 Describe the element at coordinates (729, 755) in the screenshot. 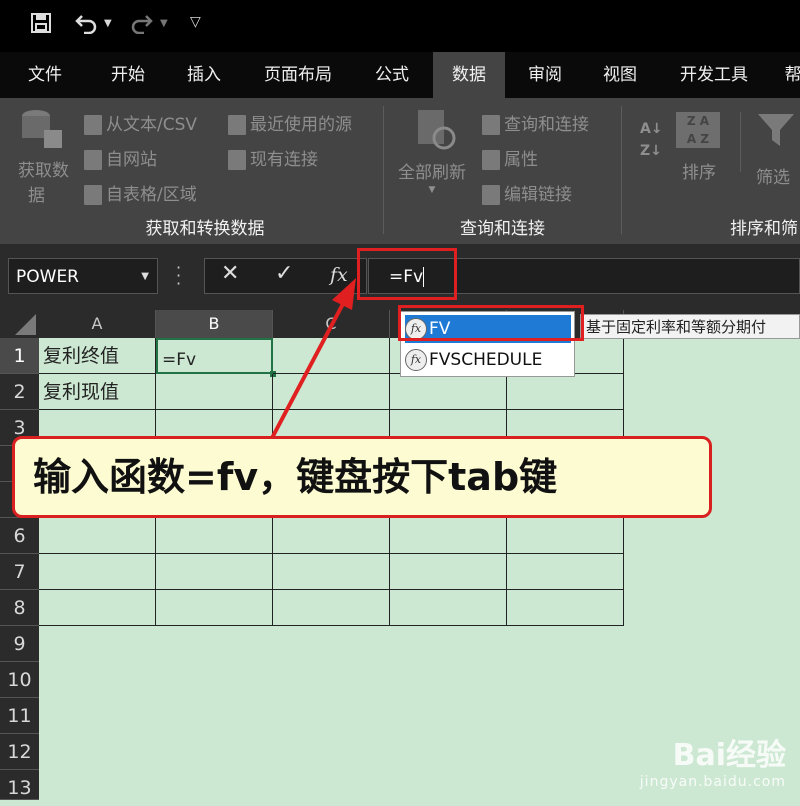

I see `watermark-brand: Bai经验` at that location.